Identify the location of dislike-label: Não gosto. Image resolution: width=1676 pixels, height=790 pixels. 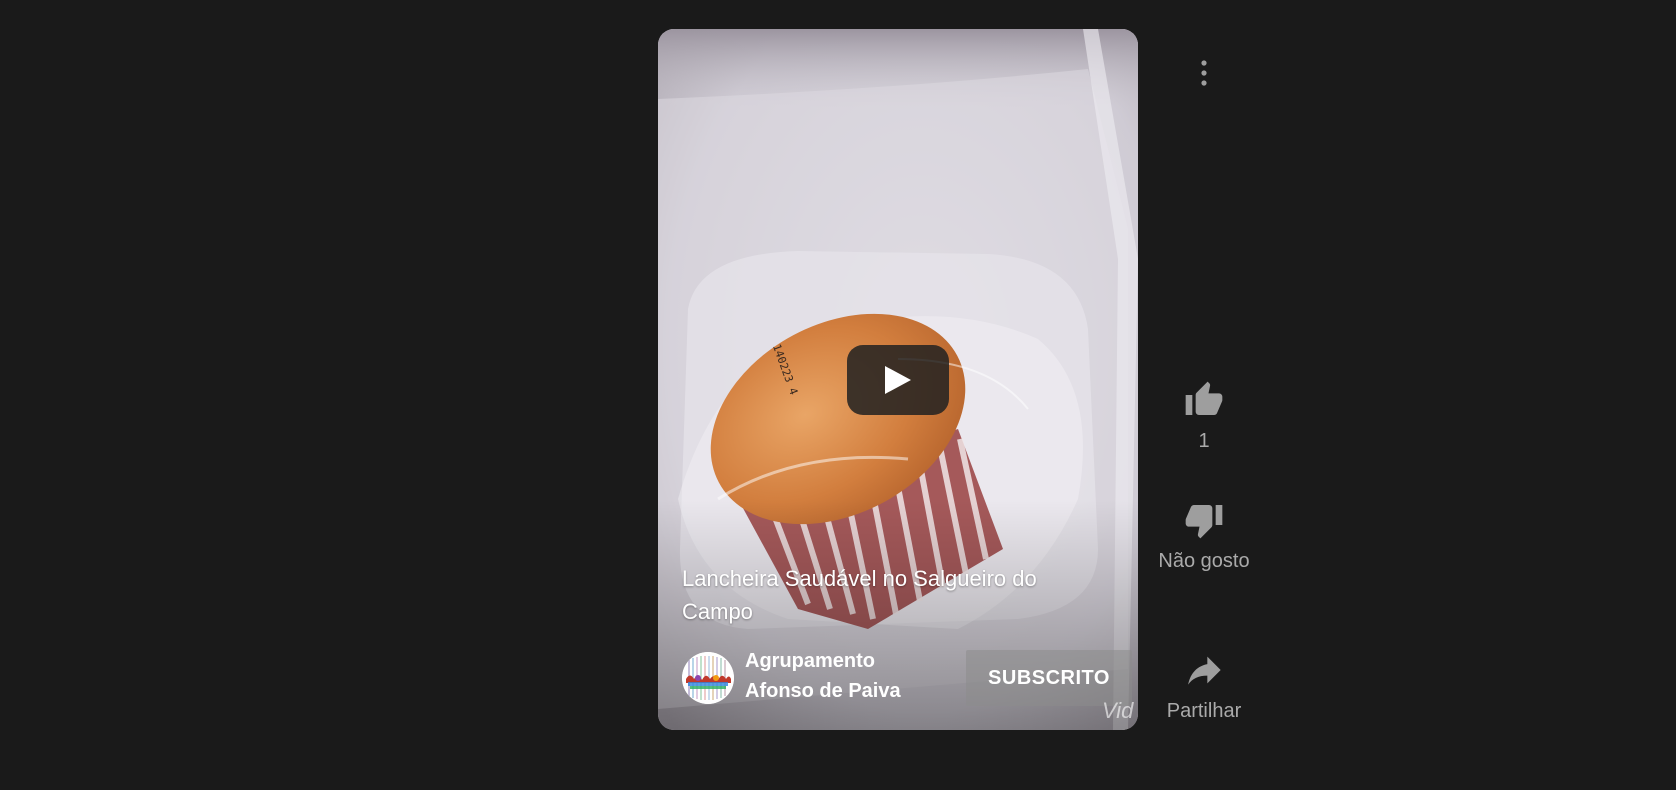
(1204, 561).